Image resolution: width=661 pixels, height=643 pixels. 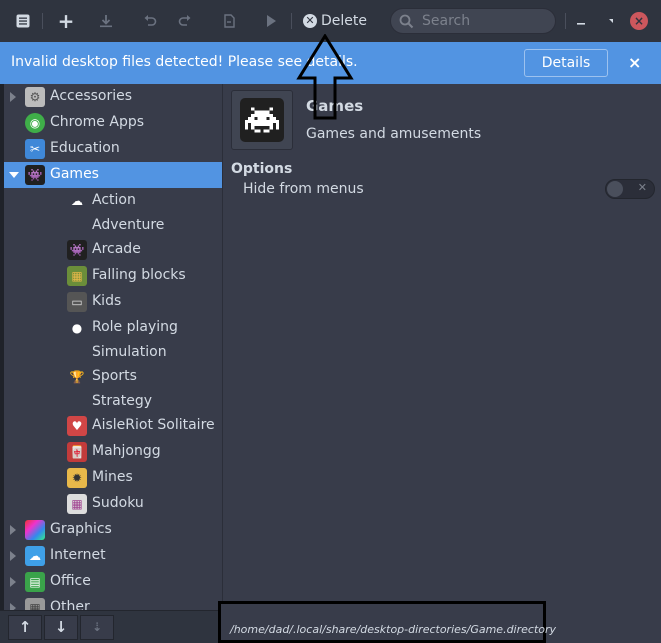 I want to click on toggle-knob, so click(x=615, y=189).